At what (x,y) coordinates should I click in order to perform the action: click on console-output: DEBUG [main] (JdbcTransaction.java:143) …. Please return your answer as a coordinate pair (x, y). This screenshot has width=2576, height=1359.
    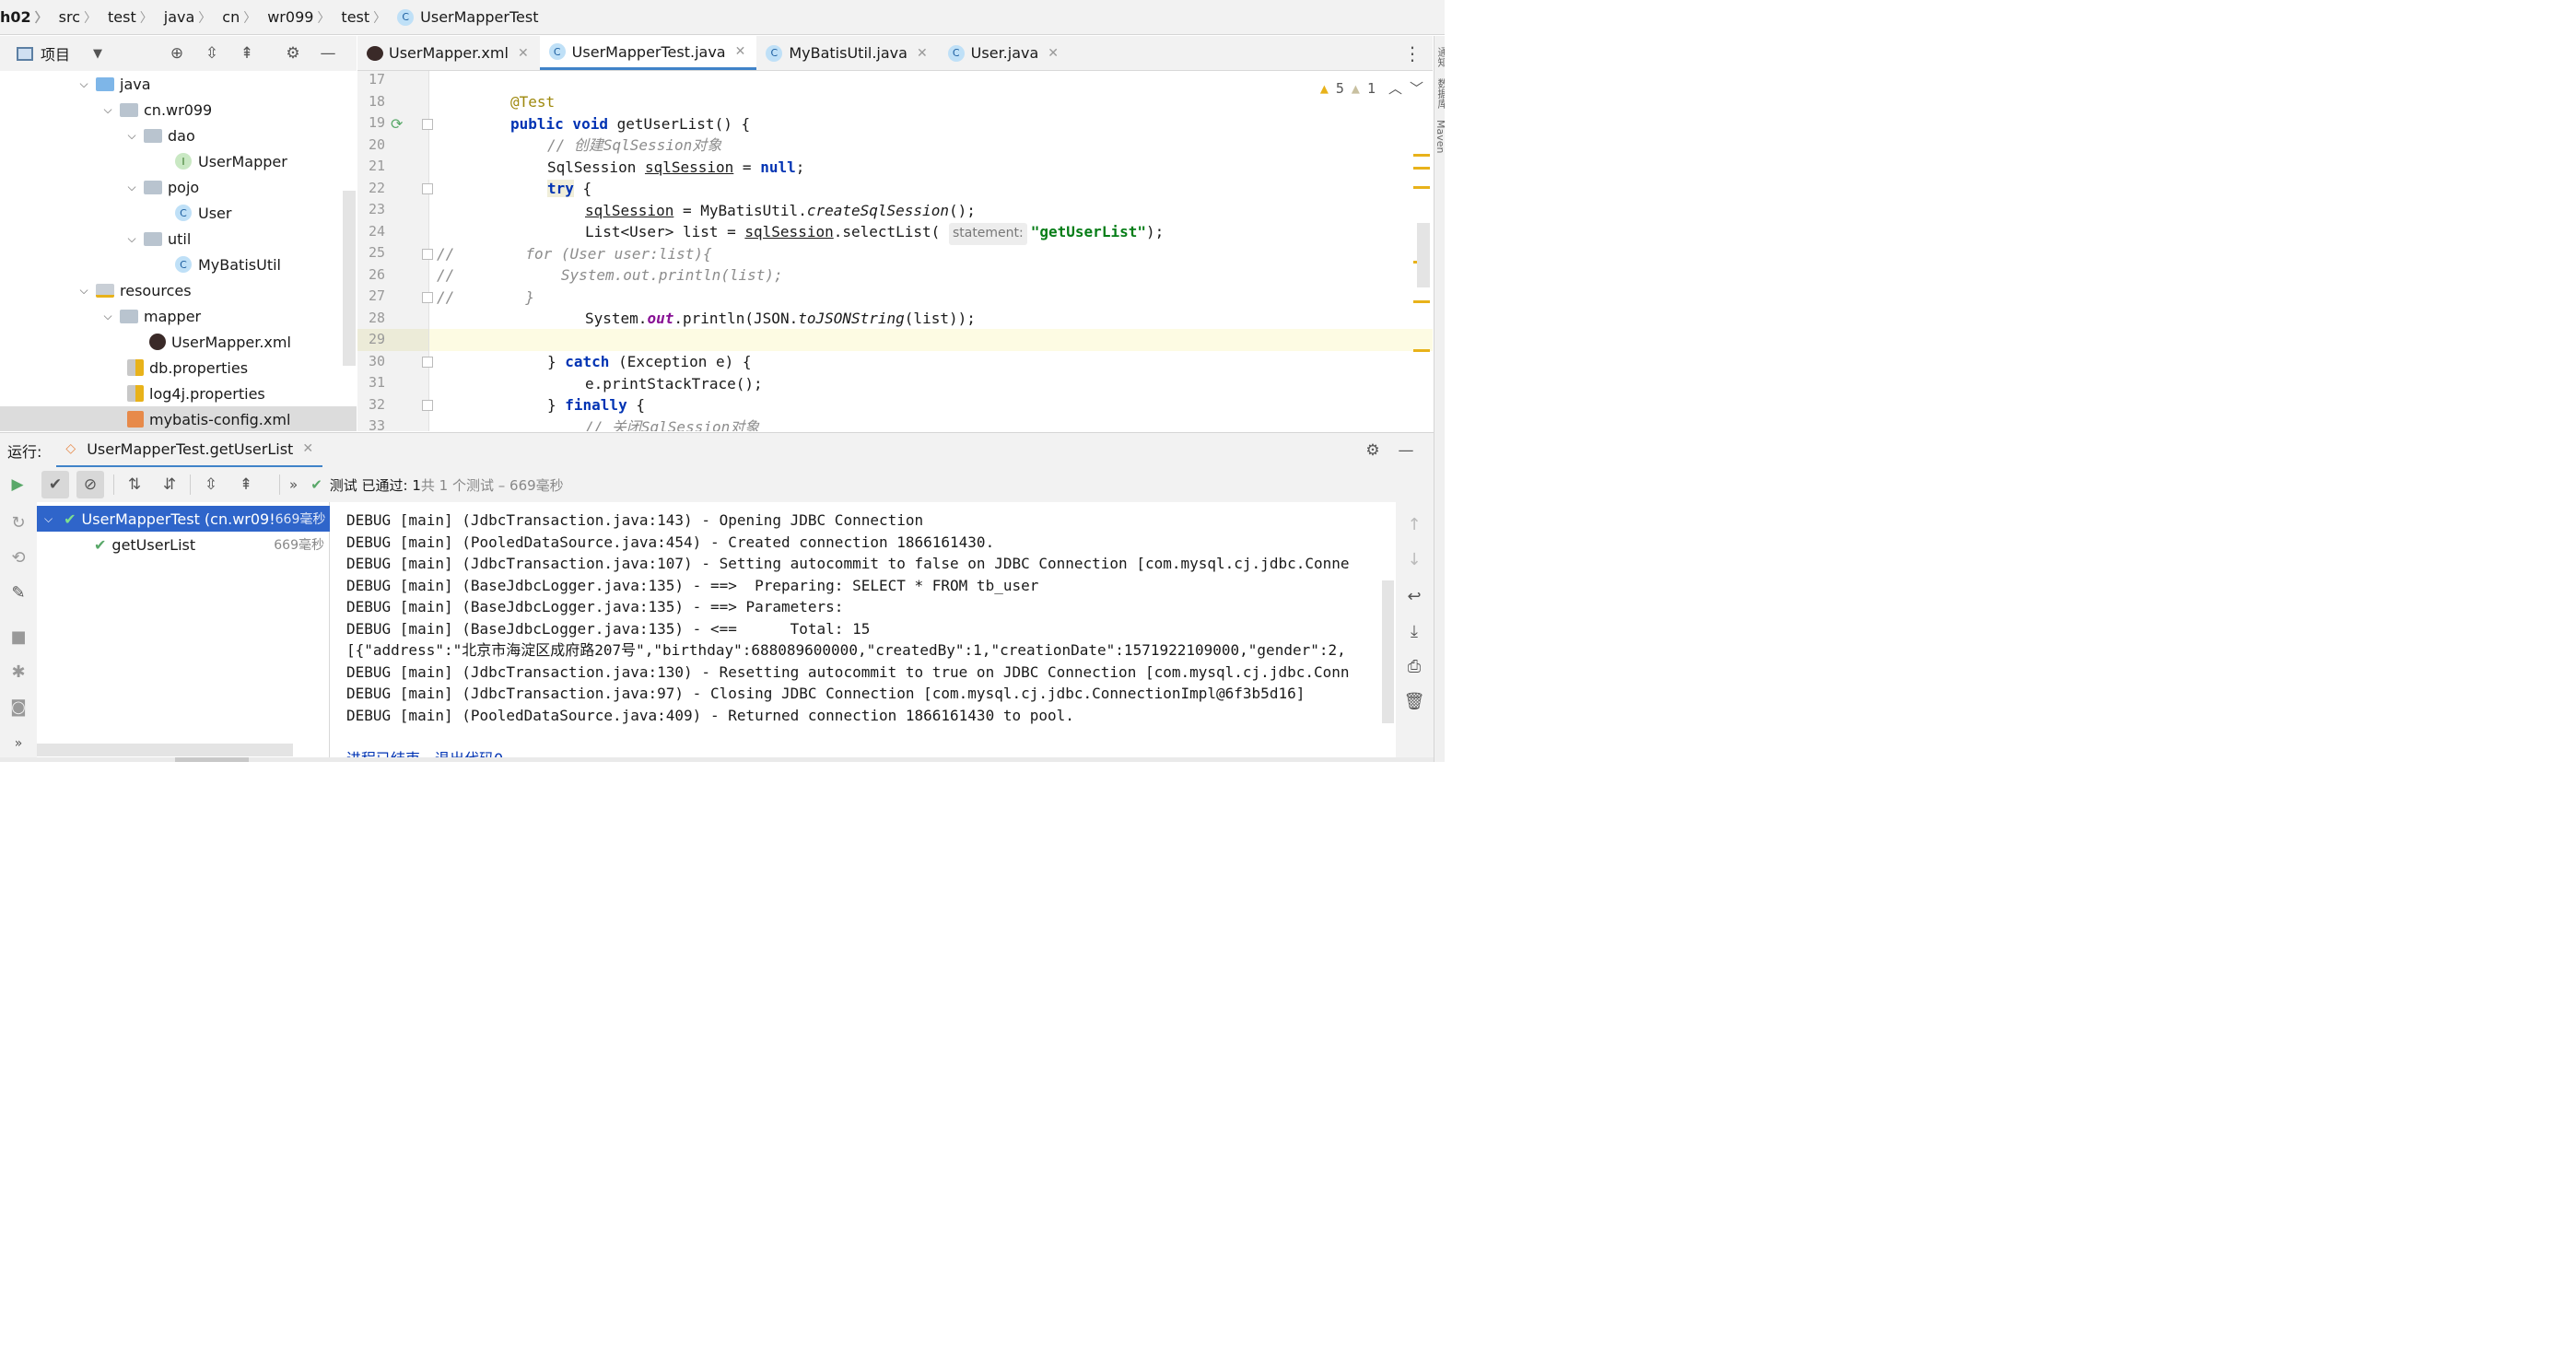
    Looking at the image, I should click on (863, 632).